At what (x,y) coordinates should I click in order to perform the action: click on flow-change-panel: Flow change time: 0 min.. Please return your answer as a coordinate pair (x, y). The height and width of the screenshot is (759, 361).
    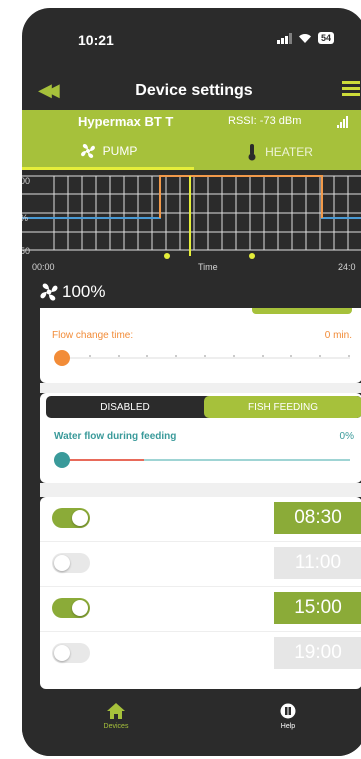
    Looking at the image, I should click on (200, 345).